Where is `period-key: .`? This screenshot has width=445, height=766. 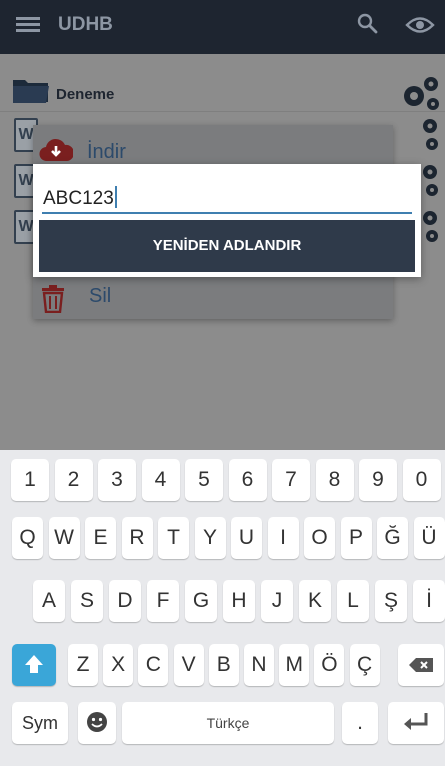 period-key: . is located at coordinates (360, 723).